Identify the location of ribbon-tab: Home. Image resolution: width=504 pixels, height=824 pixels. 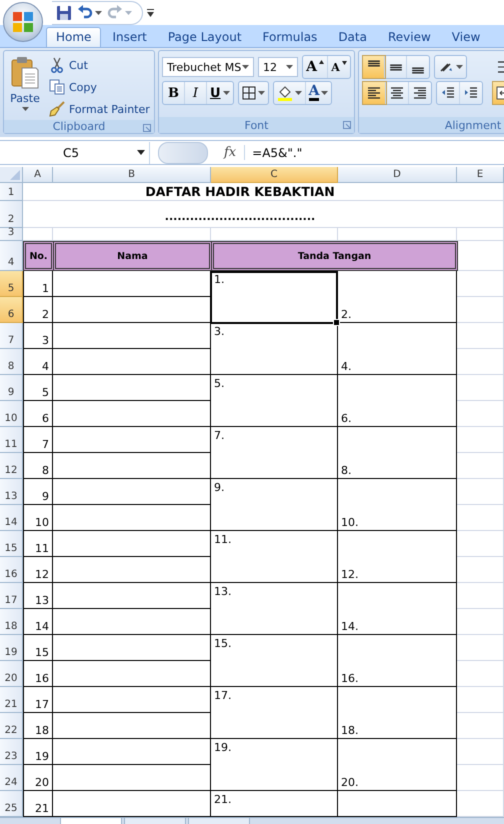
(74, 37).